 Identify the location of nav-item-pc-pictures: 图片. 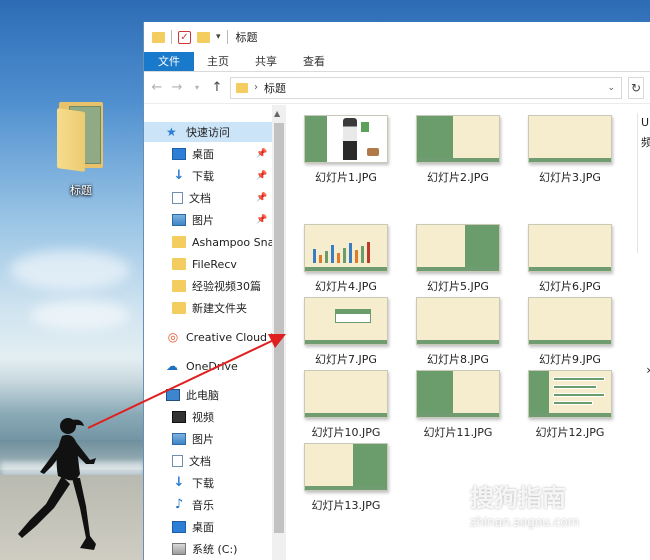
(208, 439).